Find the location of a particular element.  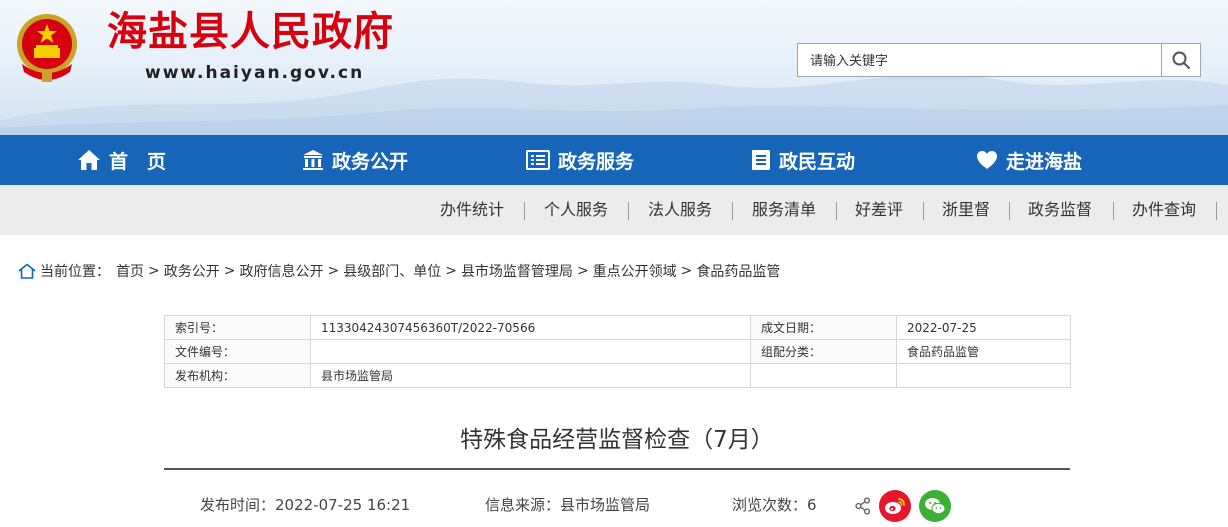

breadcrumb-label: 当前位置： is located at coordinates (75, 272).